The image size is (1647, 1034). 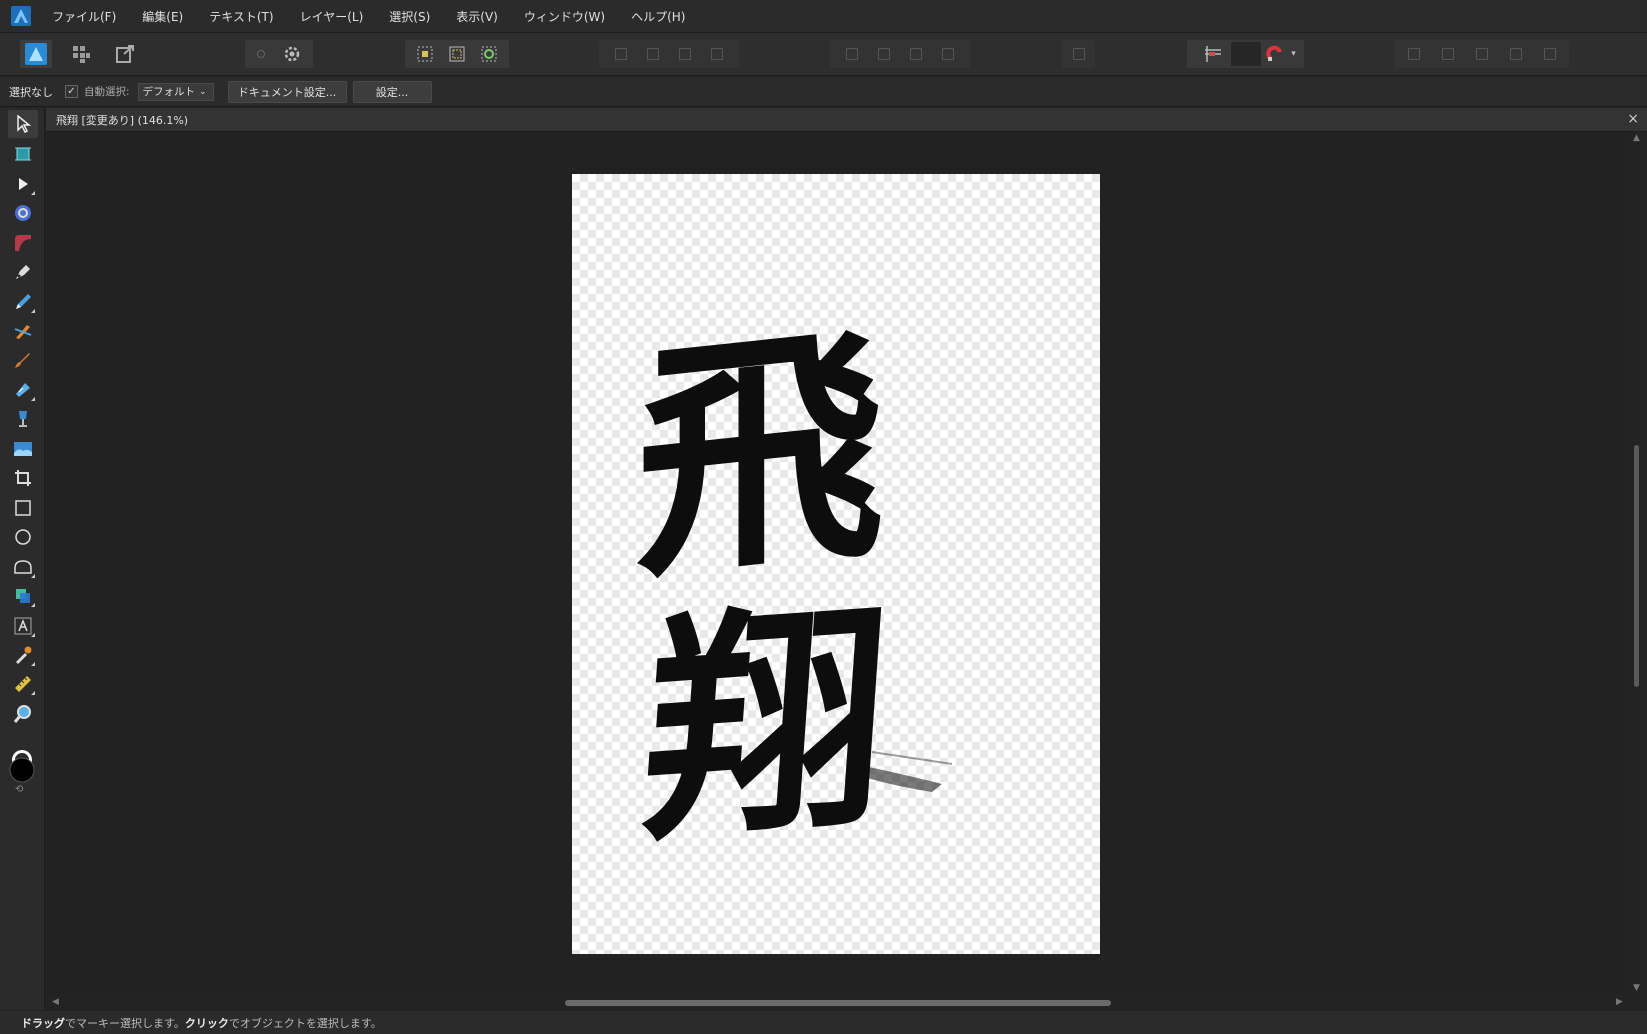 I want to click on vertical-scrollbar: ▲ ▼, so click(x=1638, y=564).